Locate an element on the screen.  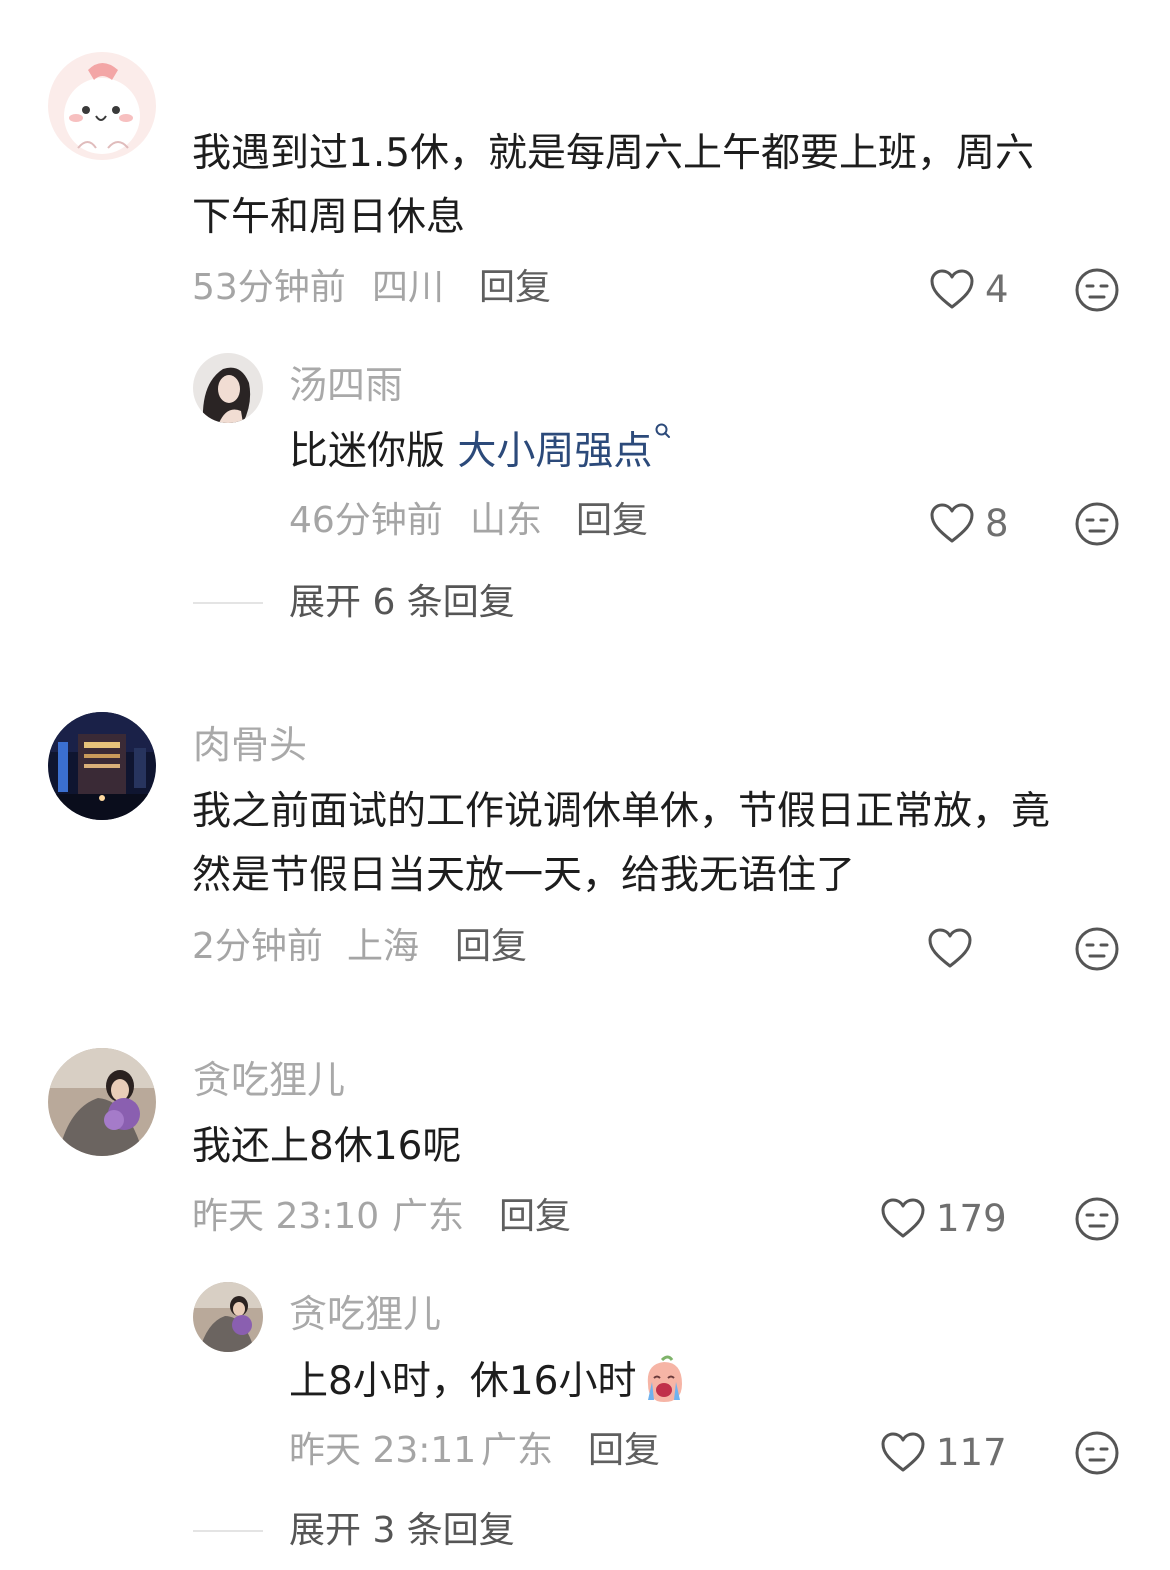
search-icon is located at coordinates (663, 431).